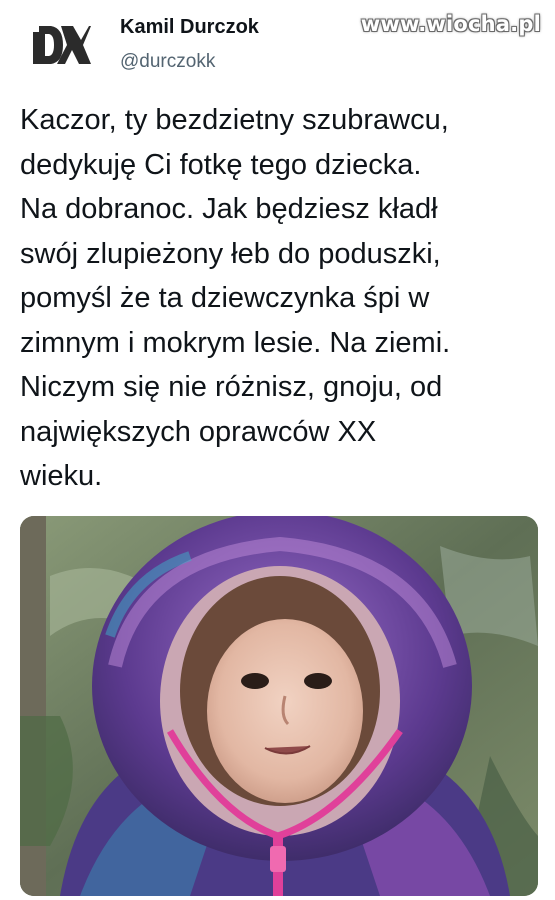 Image resolution: width=555 pixels, height=900 pixels. I want to click on tweet-text-line: pomyśl że ta dziewczynka śpi w, so click(225, 298).